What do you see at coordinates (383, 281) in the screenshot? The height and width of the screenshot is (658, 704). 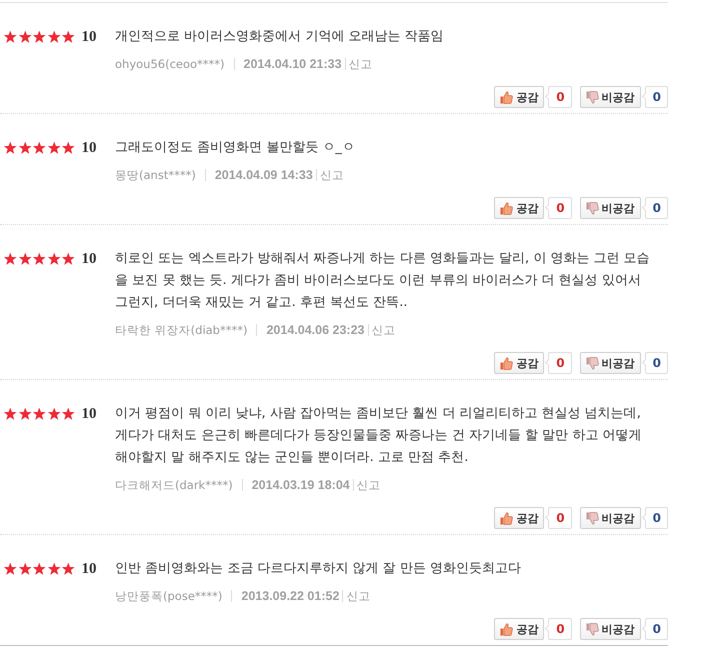 I see `review-text: 히로인 또는 엑스트라가 방해줘서 짜증나게 하는 다른 영화들과는 달리, 이 영화는 그런 모습을 보진 못 했는 듯. 게다가 좀비 바이러스보다도 이런 부류의 바이러스가 더 현실성 있어서 그런지, 더더욱 재밌는 거 같고. 후편 복선도 잔뜩..` at bounding box center [383, 281].